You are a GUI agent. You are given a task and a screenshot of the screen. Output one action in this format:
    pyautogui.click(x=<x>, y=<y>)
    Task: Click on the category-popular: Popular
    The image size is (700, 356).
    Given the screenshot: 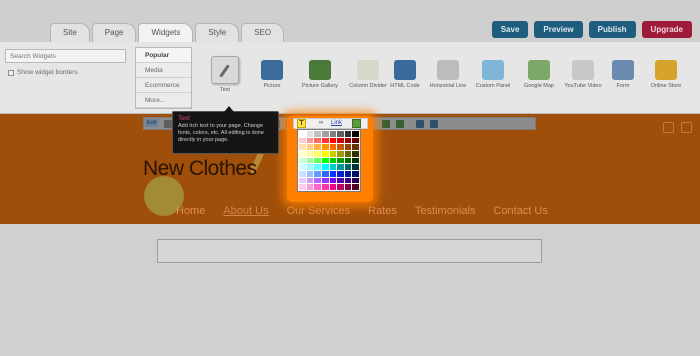 What is the action you would take?
    pyautogui.click(x=163, y=55)
    